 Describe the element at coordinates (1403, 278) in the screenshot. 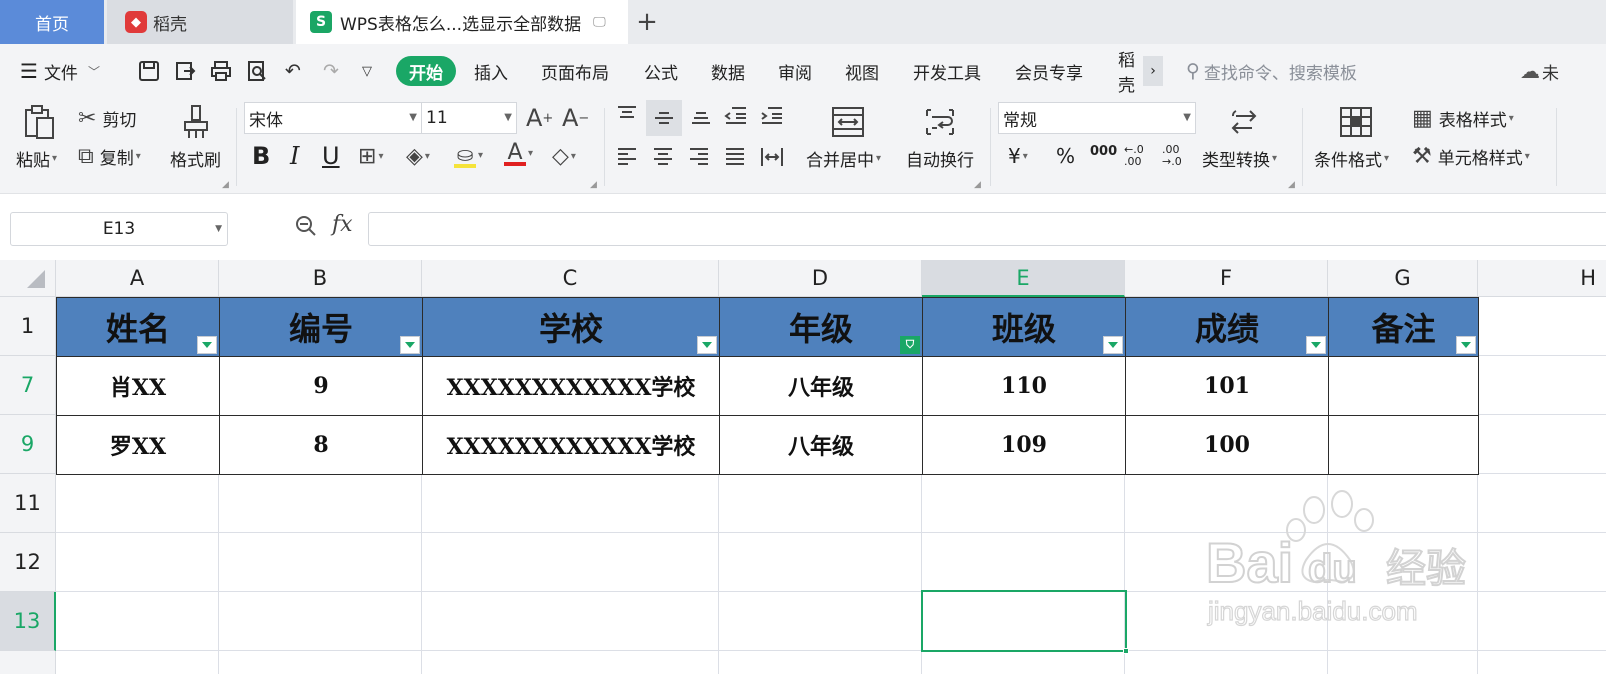

I see `column-header-g: G` at that location.